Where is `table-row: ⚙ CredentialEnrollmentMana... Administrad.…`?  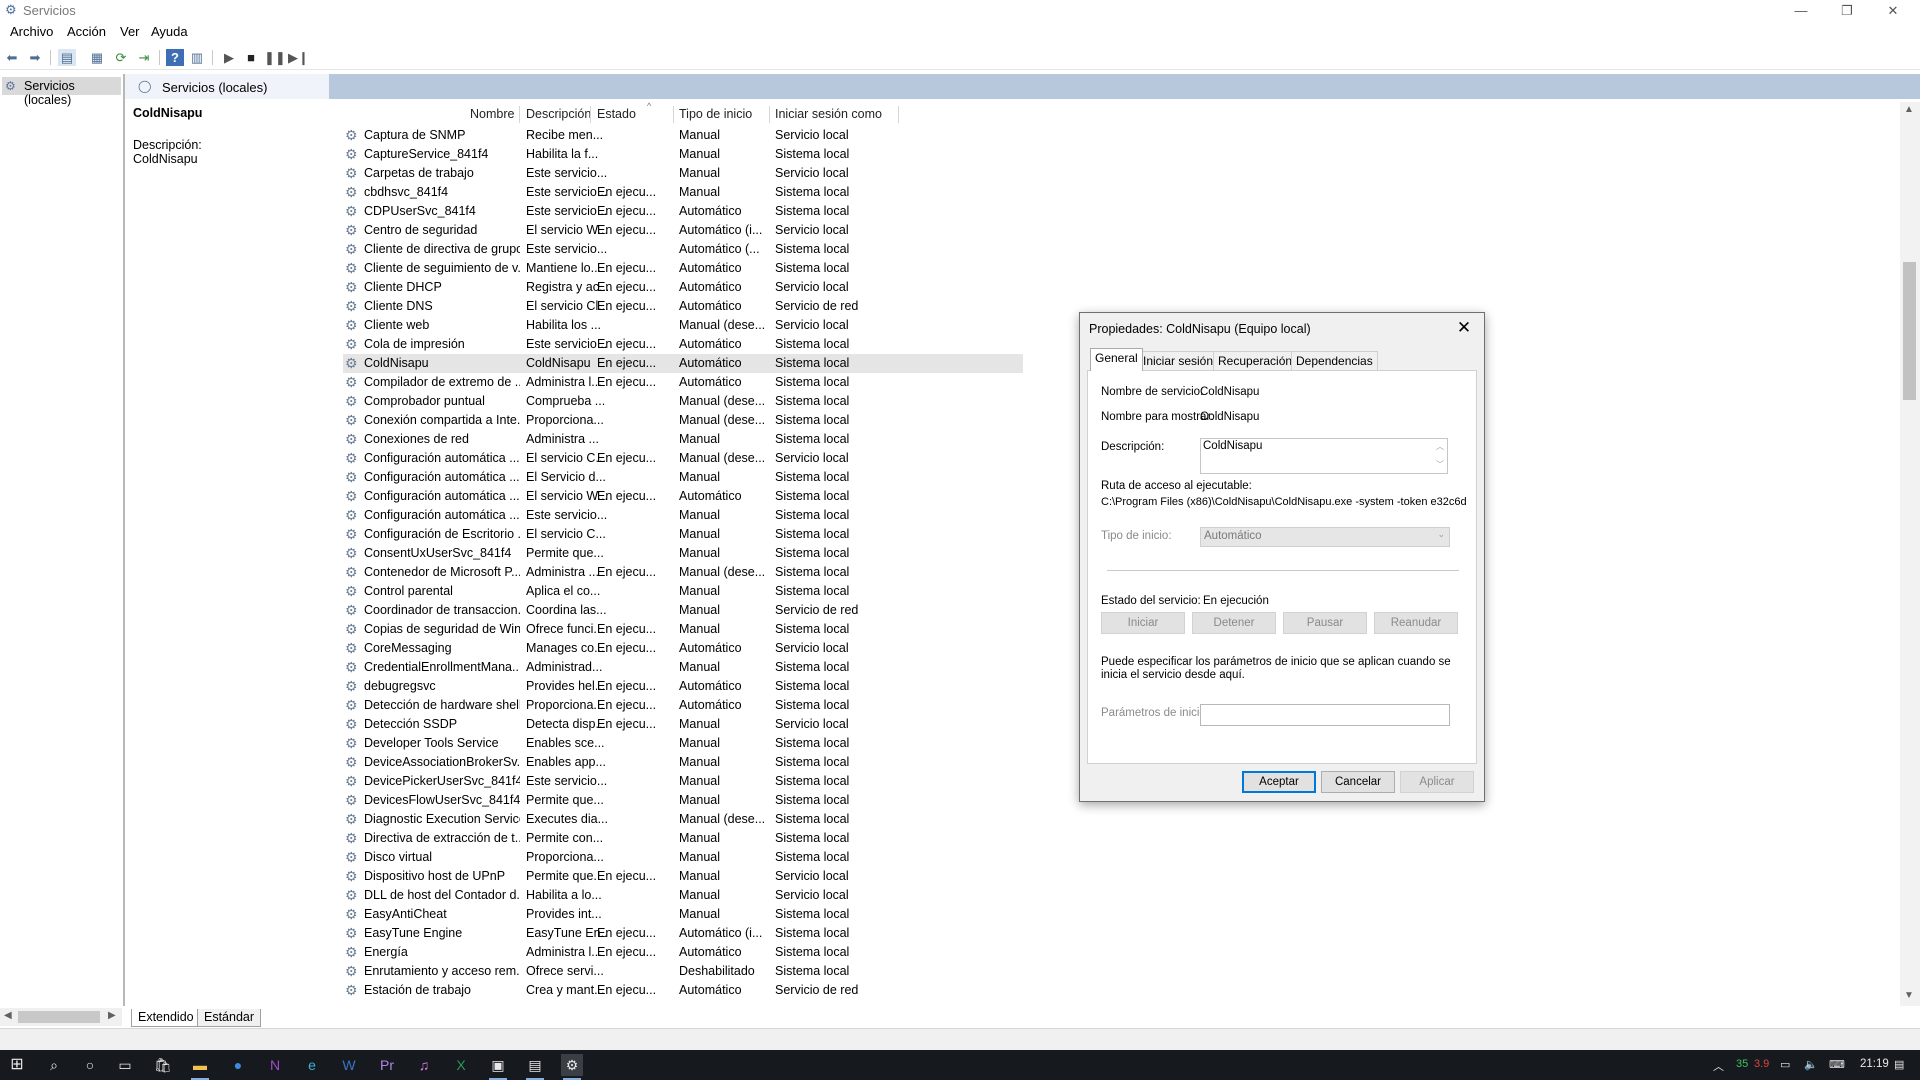 table-row: ⚙ CredentialEnrollmentMana... Administrad.… is located at coordinates (683, 667).